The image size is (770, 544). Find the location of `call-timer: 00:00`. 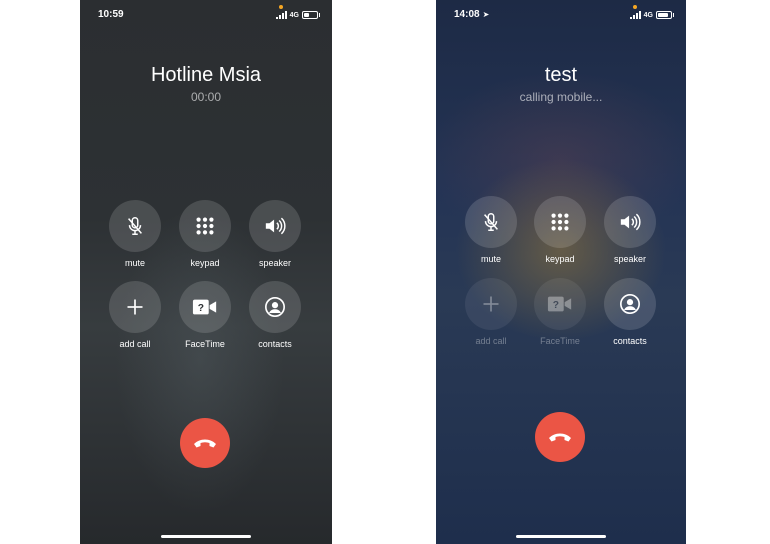

call-timer: 00:00 is located at coordinates (206, 97).